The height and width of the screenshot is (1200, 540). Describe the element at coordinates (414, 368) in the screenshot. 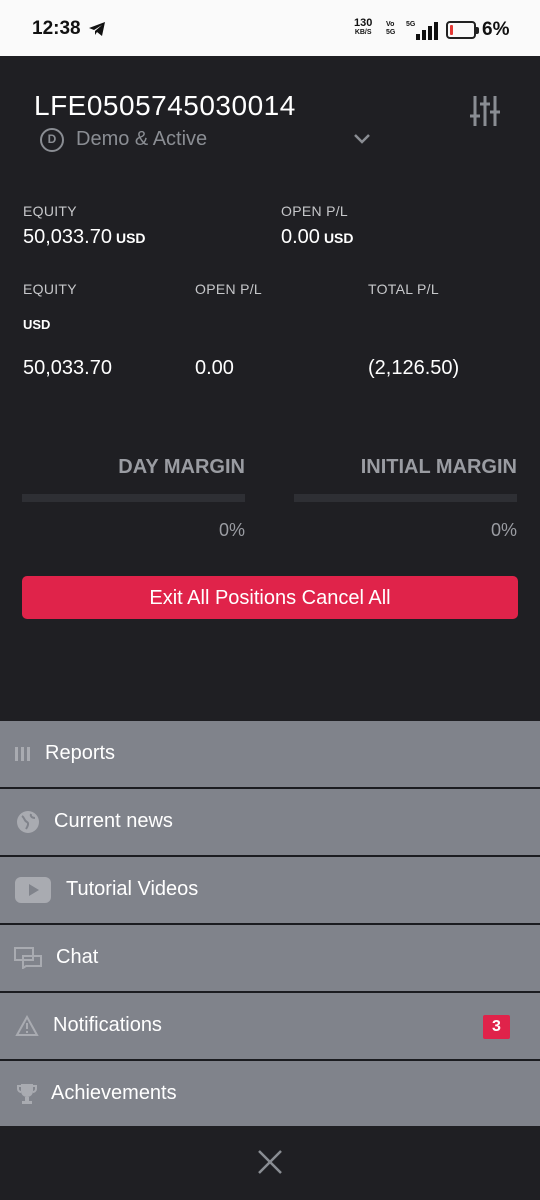

I see `detail-total-pl-value: (2,126.50)` at that location.